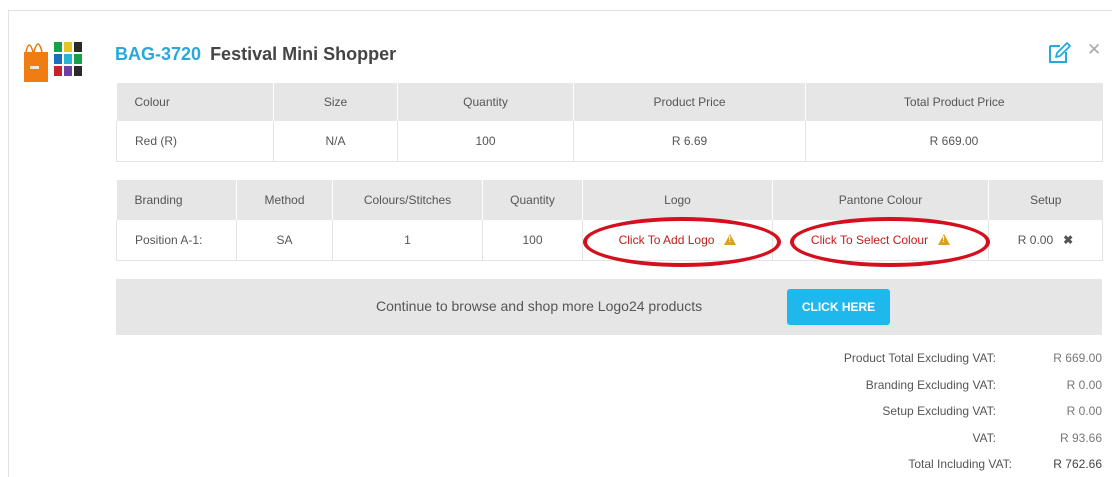 The width and height of the screenshot is (1116, 477). What do you see at coordinates (407, 240) in the screenshot?
I see `cell-colours: 1` at bounding box center [407, 240].